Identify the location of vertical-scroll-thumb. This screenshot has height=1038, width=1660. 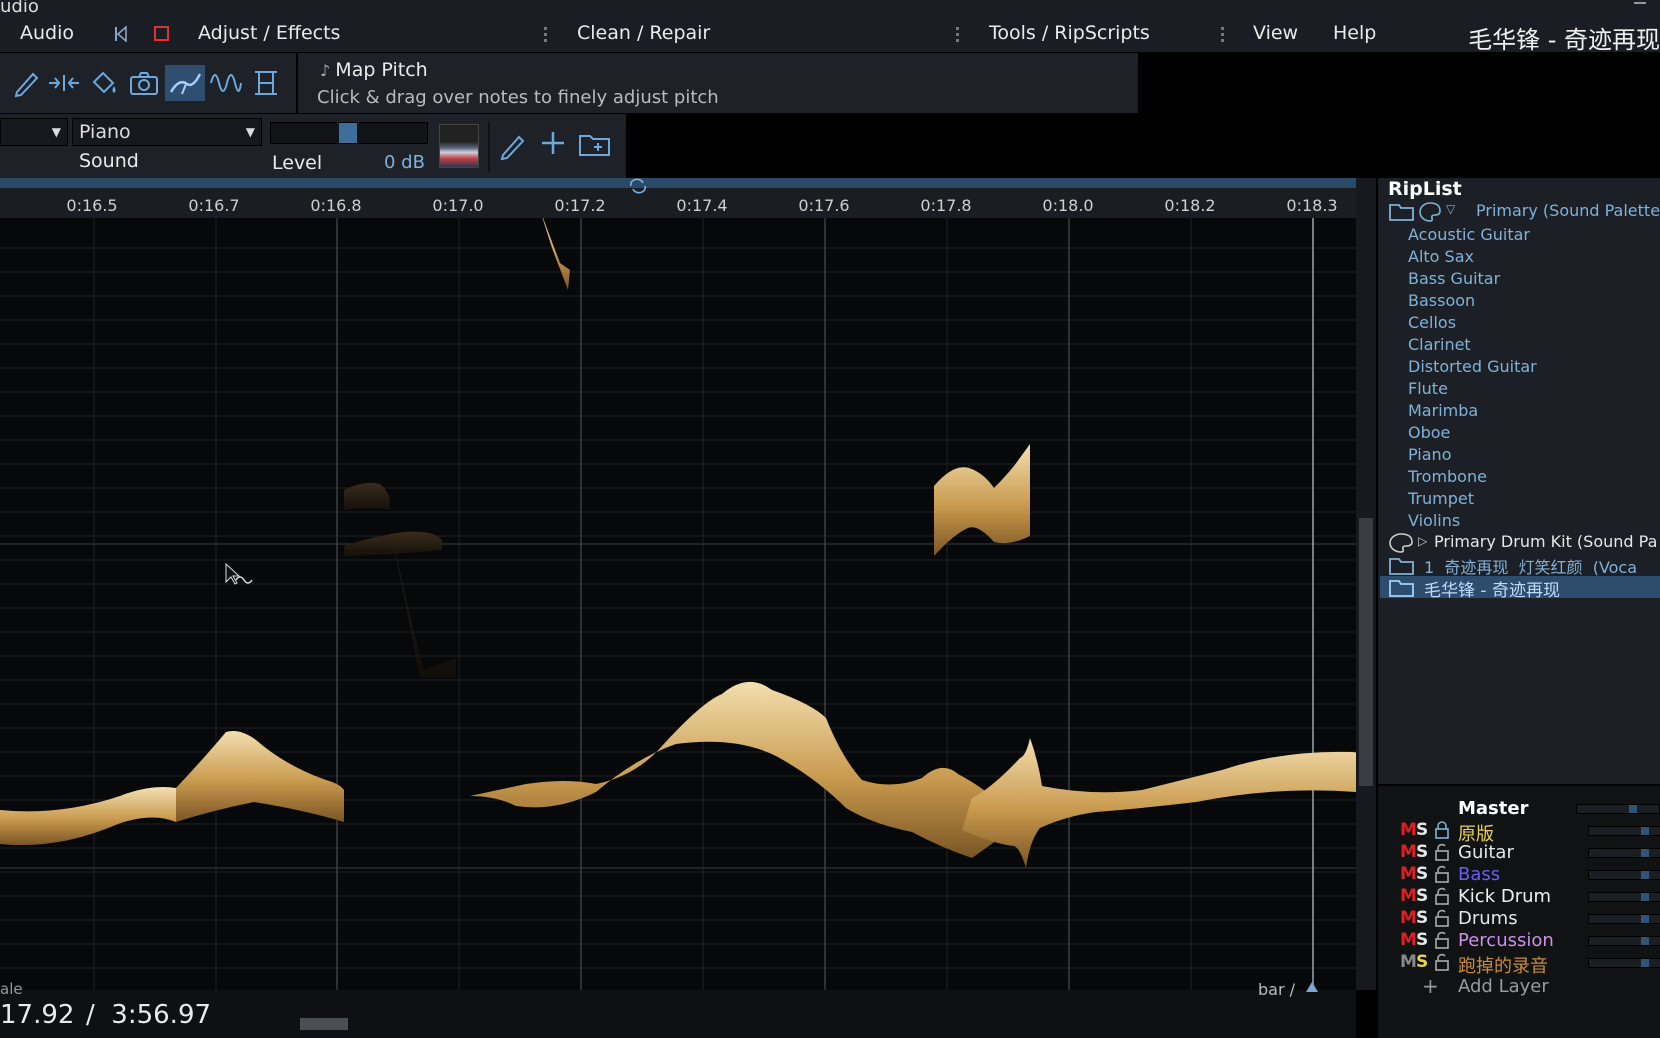
(1366, 652).